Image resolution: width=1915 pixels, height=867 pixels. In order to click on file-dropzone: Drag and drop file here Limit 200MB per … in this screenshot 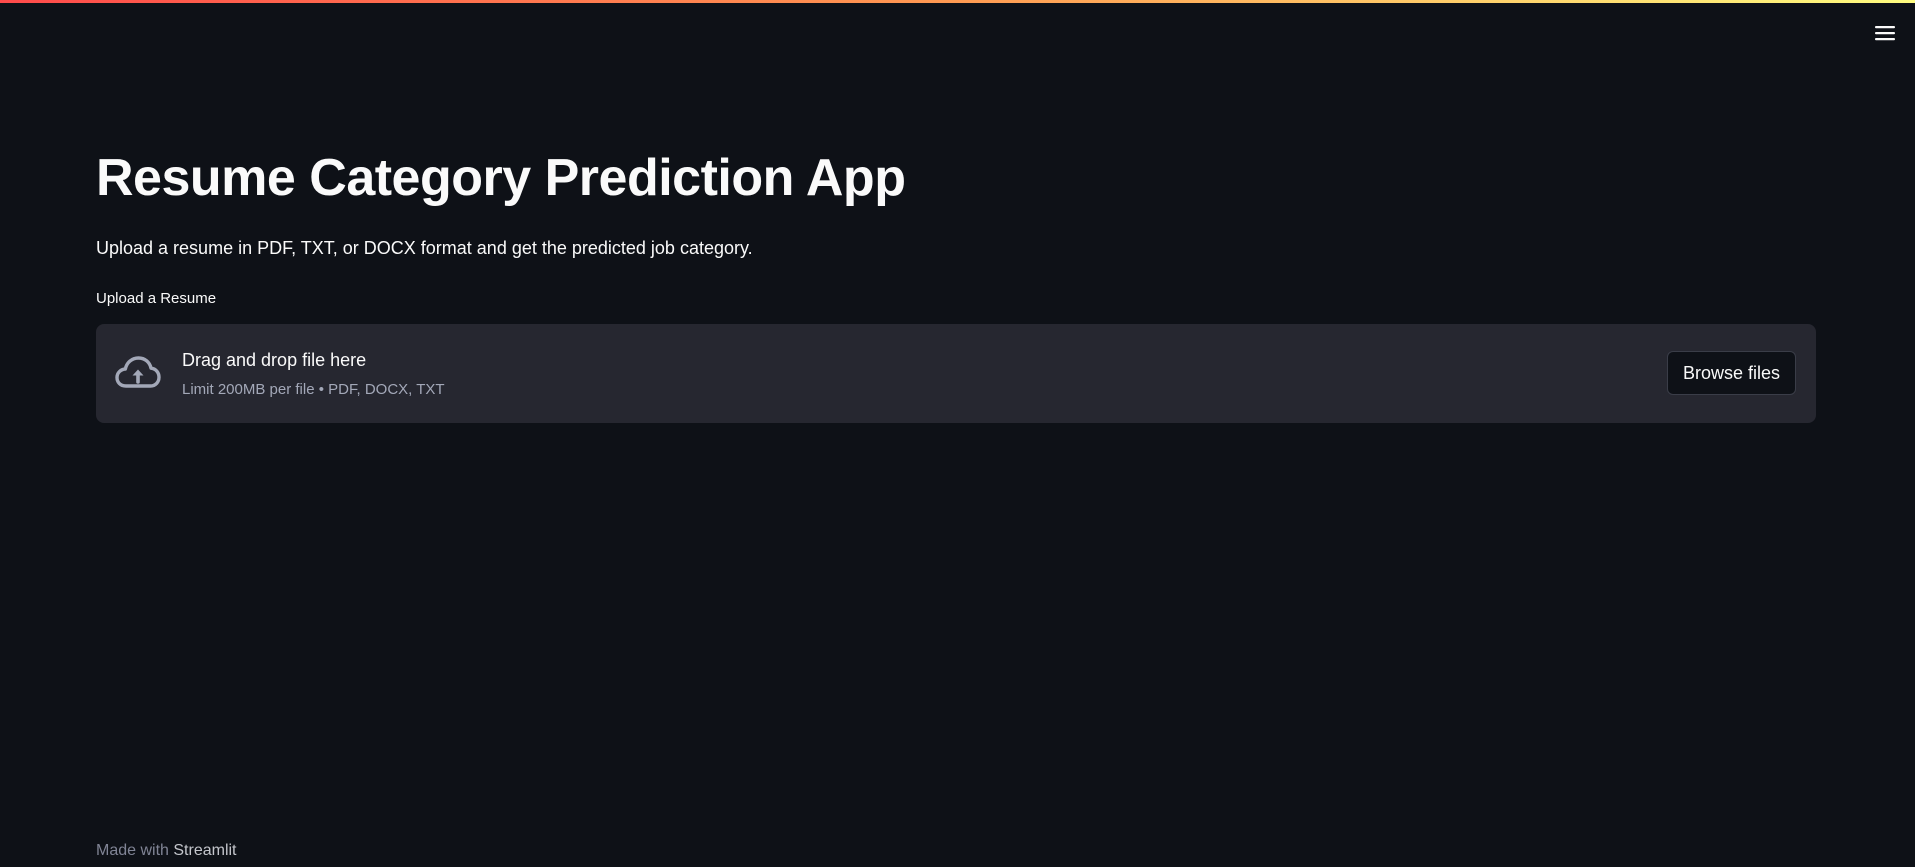, I will do `click(956, 373)`.